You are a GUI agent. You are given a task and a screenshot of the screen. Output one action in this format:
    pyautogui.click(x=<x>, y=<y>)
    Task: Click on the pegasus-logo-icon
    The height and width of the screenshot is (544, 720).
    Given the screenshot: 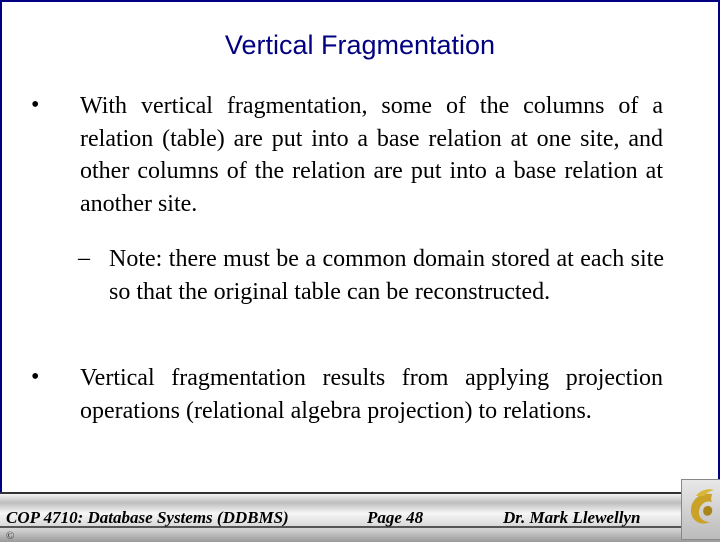 What is the action you would take?
    pyautogui.click(x=700, y=509)
    